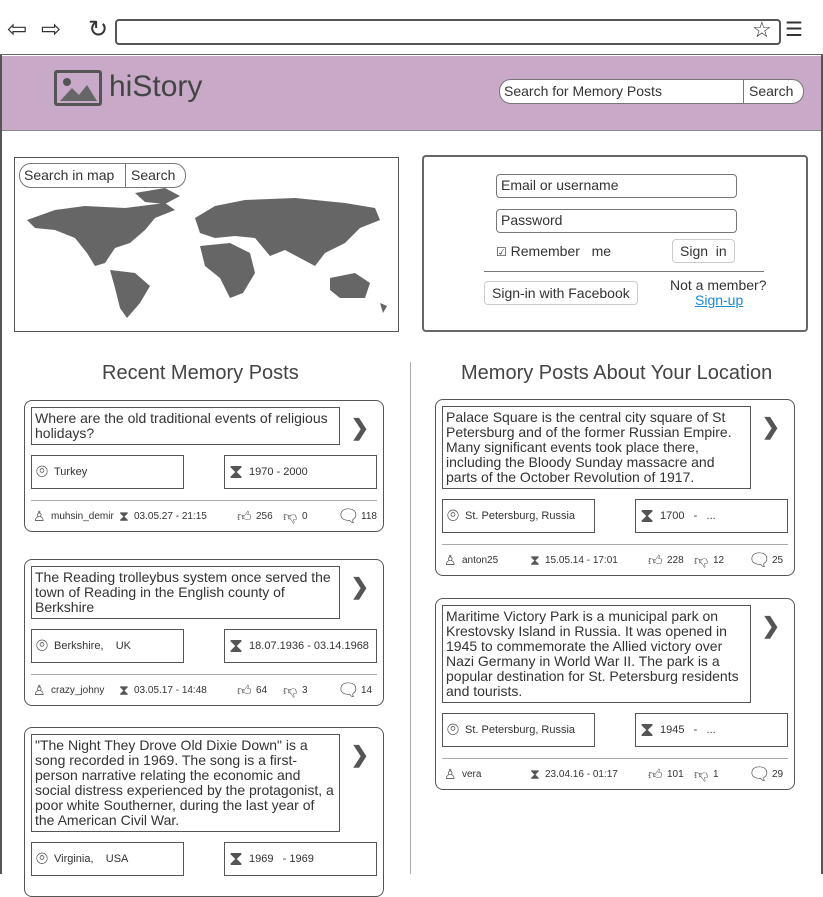 The image size is (823, 897). Describe the element at coordinates (170, 690) in the screenshot. I see `post-date: 03.05.17 - 14:48` at that location.